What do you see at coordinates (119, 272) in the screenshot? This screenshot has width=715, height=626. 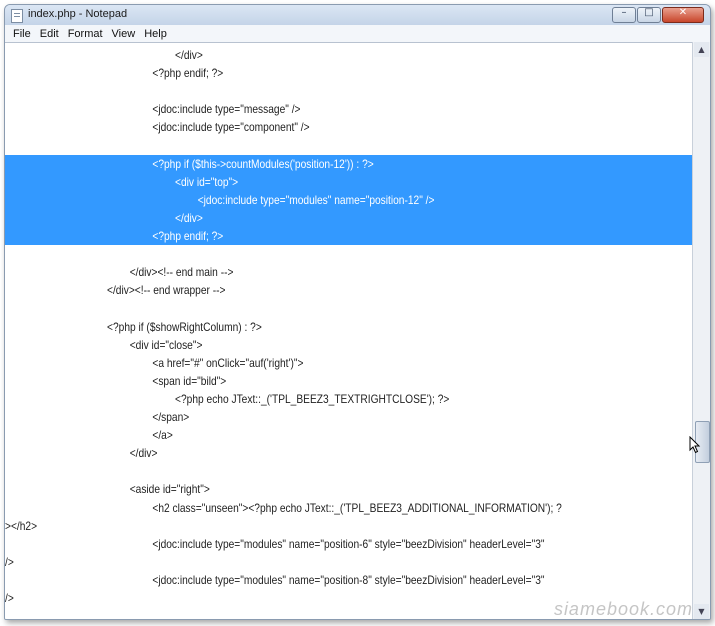 I see `code-line: </div><!-- end main -->` at bounding box center [119, 272].